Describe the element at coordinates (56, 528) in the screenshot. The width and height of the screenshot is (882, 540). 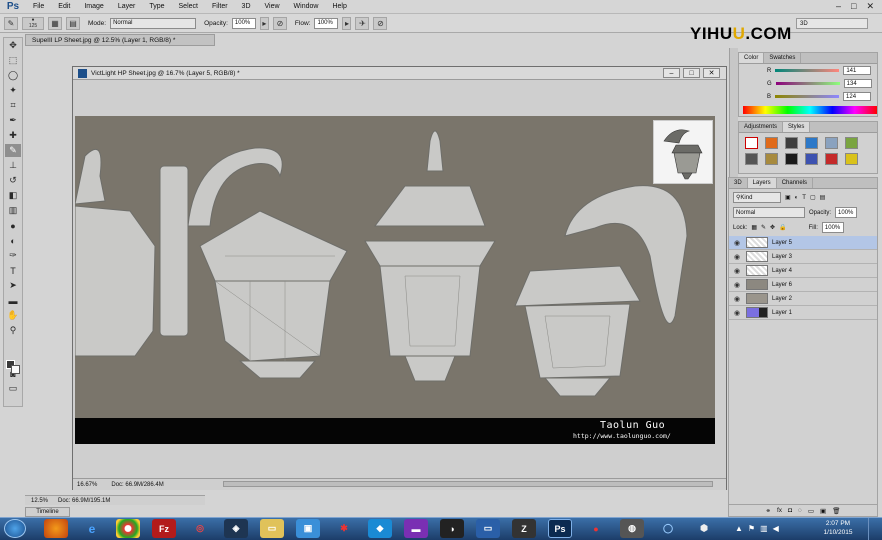
I see `firefox-icon` at that location.